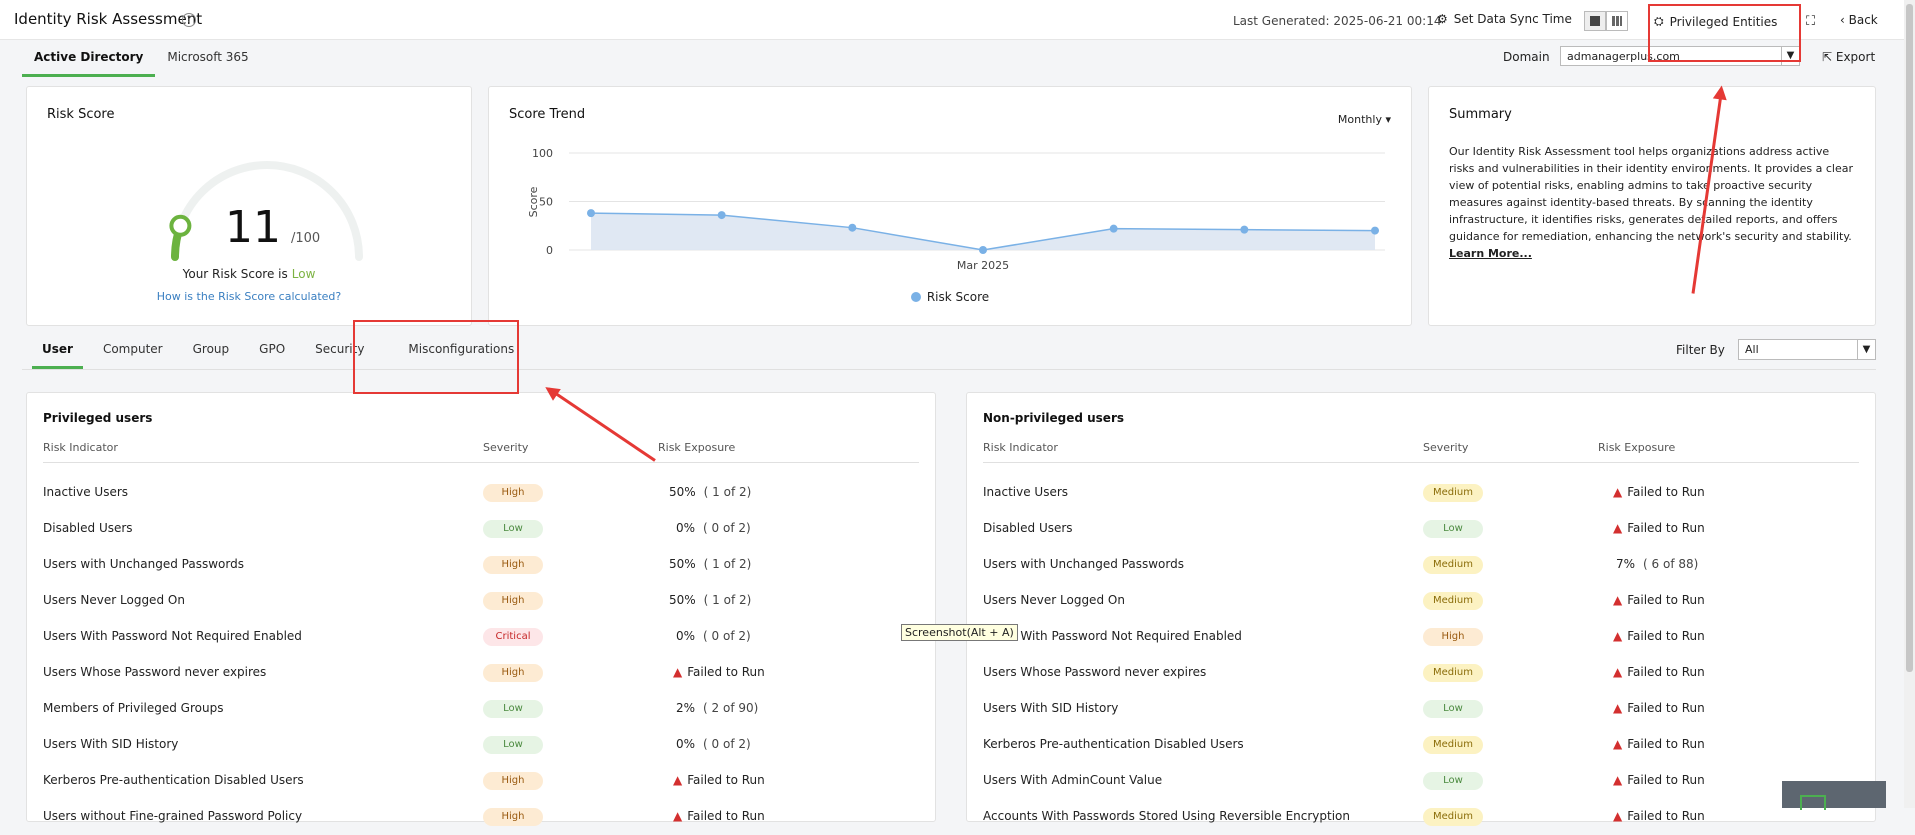 This screenshot has height=835, width=1915. What do you see at coordinates (207, 61) in the screenshot?
I see `tab-microsoft-365: Microsoft 365` at bounding box center [207, 61].